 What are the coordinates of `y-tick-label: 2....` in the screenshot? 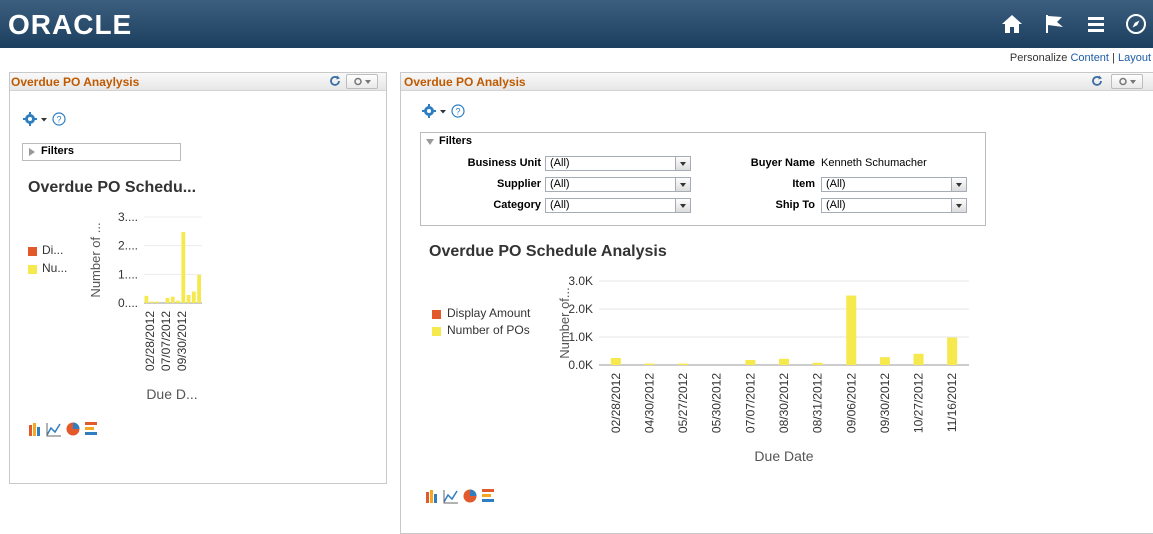 It's located at (128, 246).